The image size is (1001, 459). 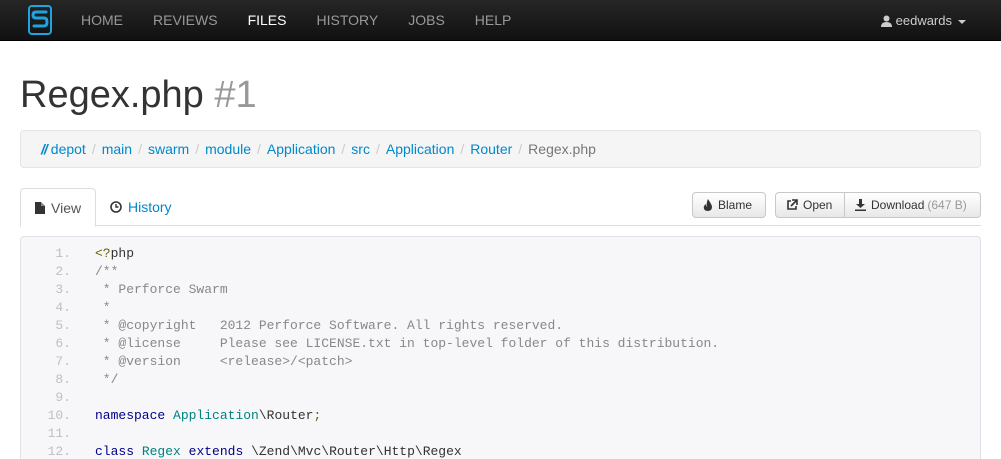 I want to click on page-title: Regex.php #1, so click(x=138, y=95).